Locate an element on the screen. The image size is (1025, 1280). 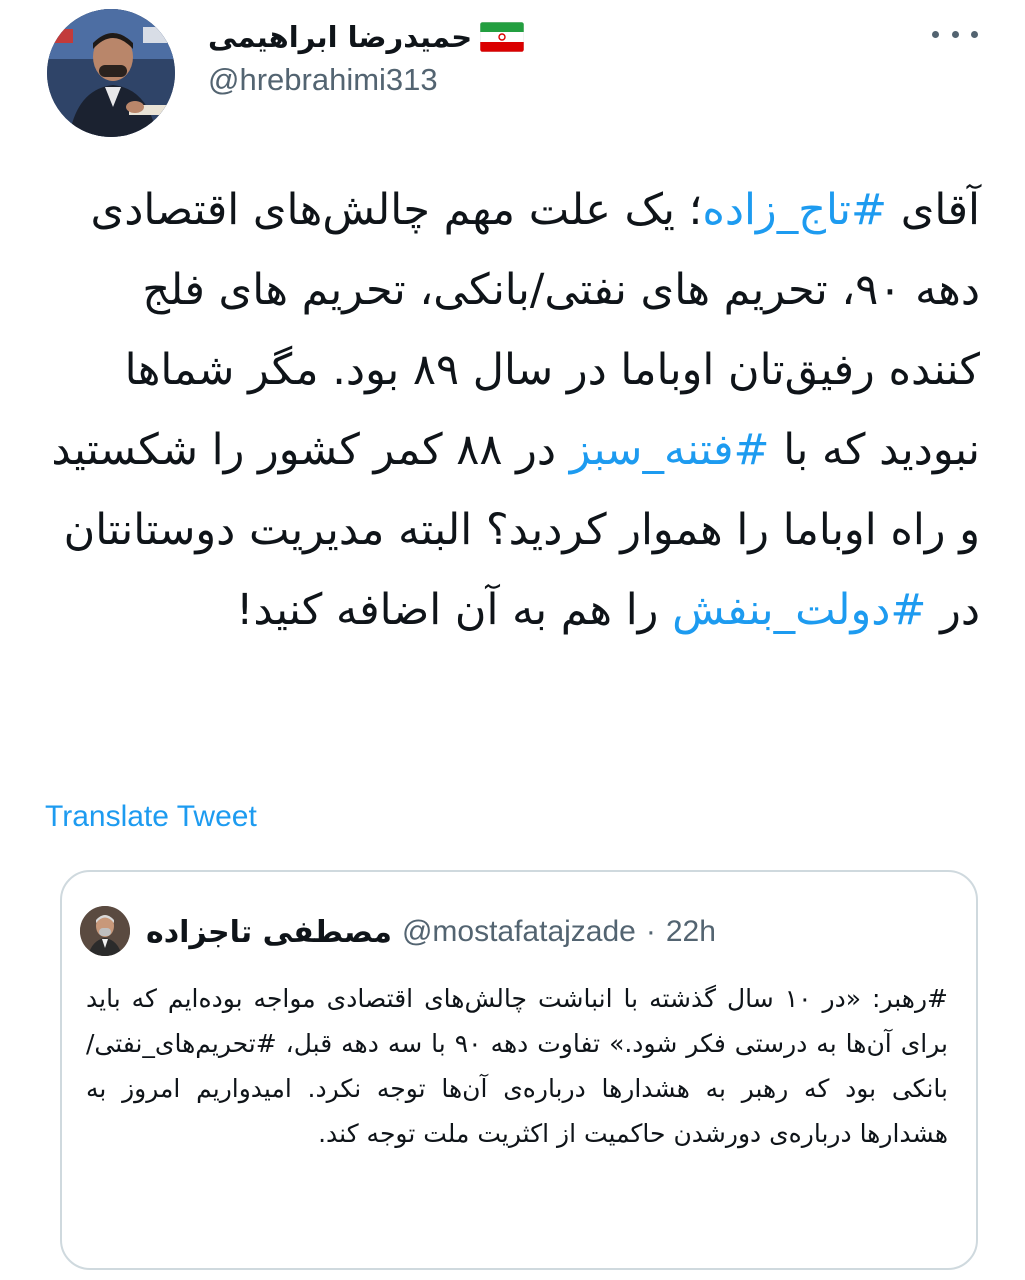
author-avatar is located at coordinates (111, 73).